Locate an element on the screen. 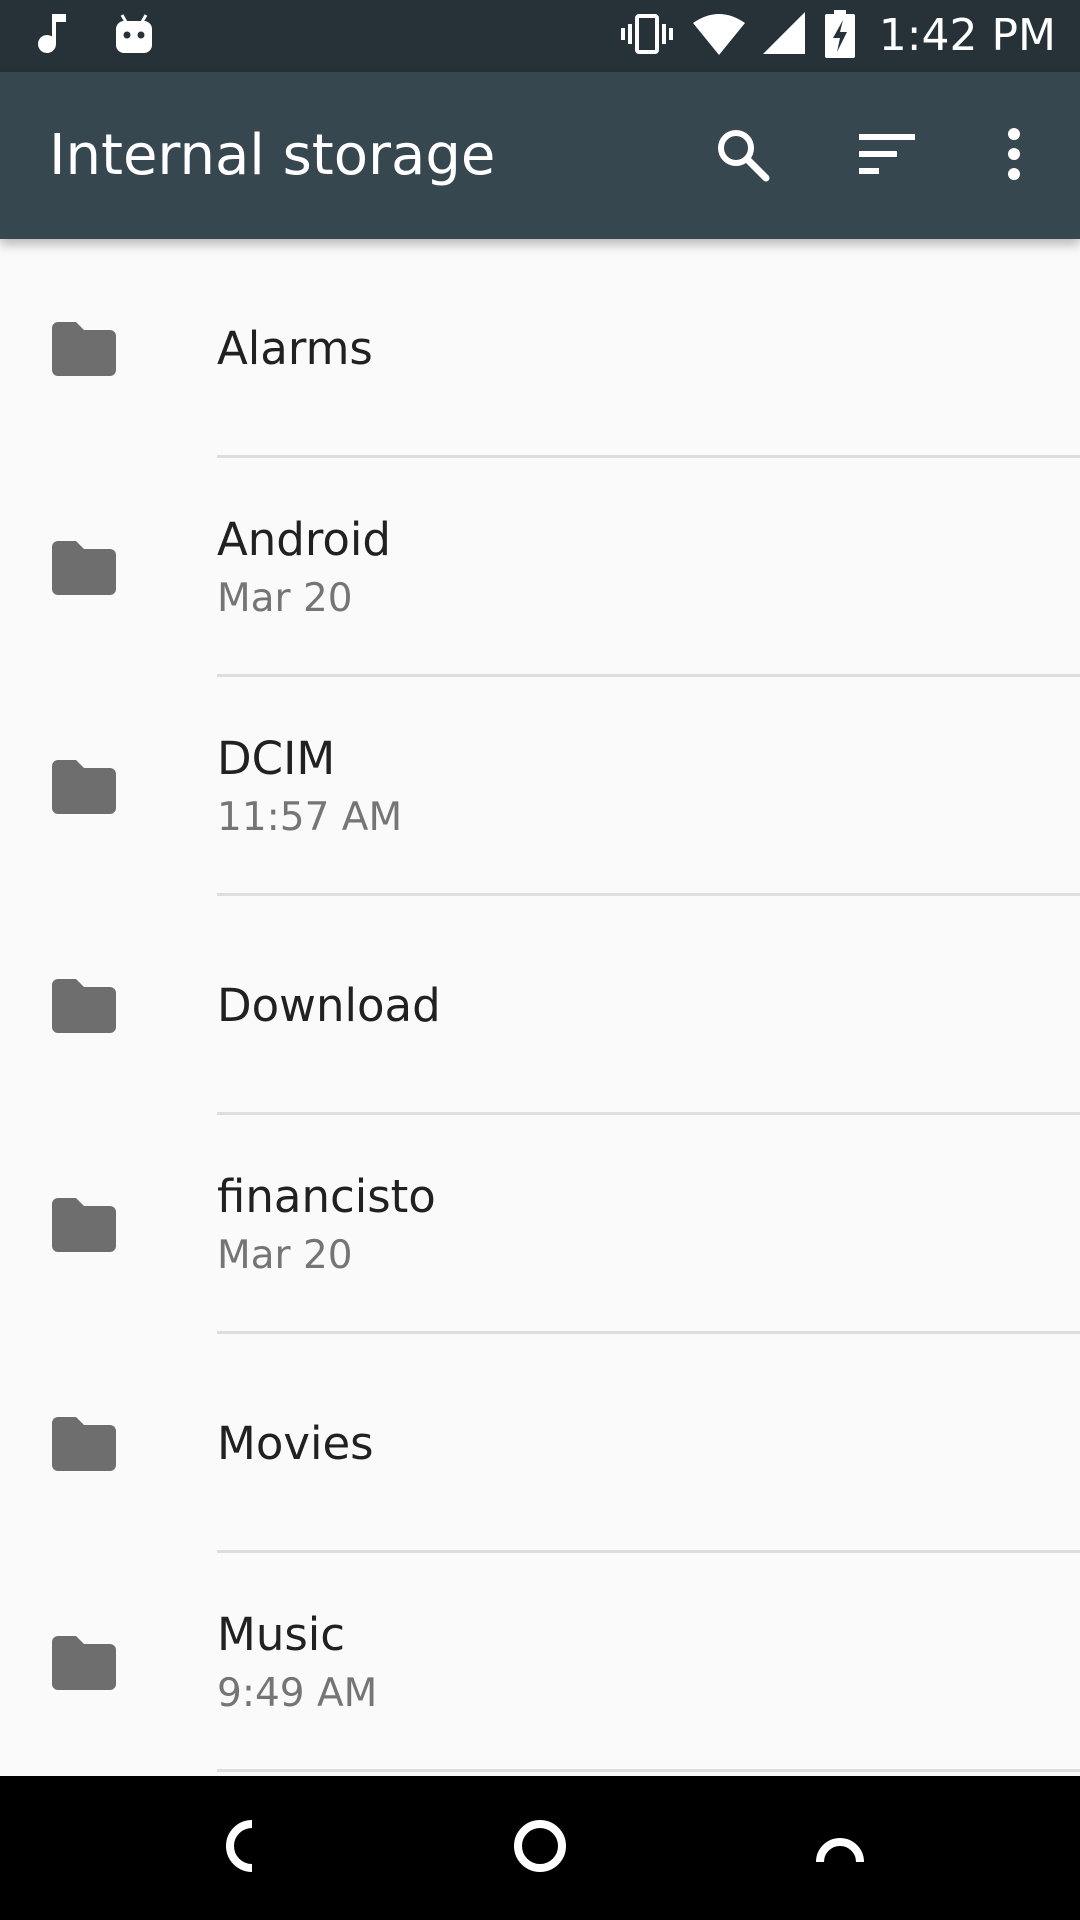  file-name: Alarms is located at coordinates (295, 348).